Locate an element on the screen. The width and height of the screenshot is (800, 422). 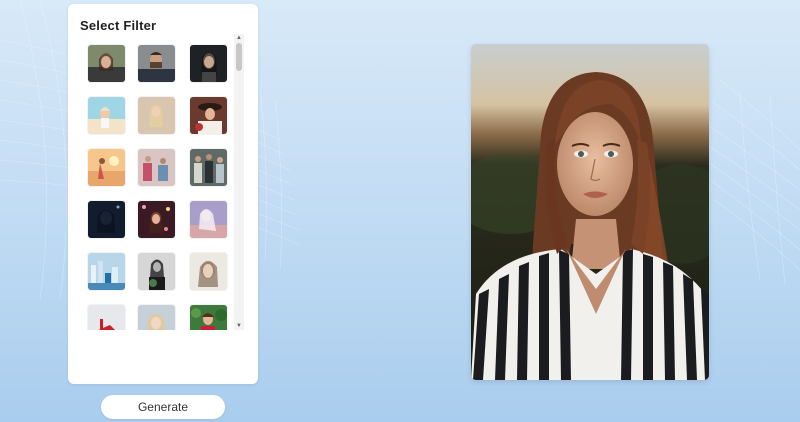
scrollbar-thumb is located at coordinates (239, 57).